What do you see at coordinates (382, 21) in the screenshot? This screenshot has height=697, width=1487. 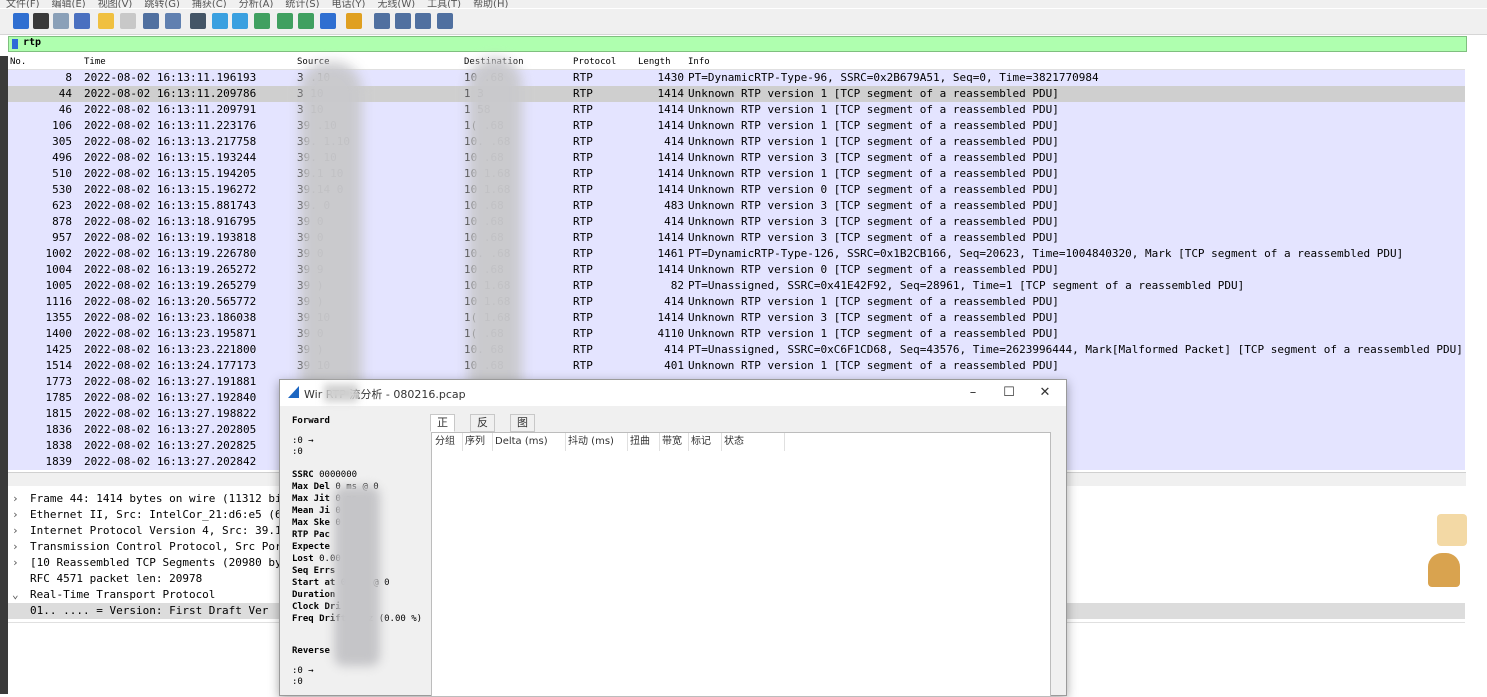 I see `zoom-in-icon` at bounding box center [382, 21].